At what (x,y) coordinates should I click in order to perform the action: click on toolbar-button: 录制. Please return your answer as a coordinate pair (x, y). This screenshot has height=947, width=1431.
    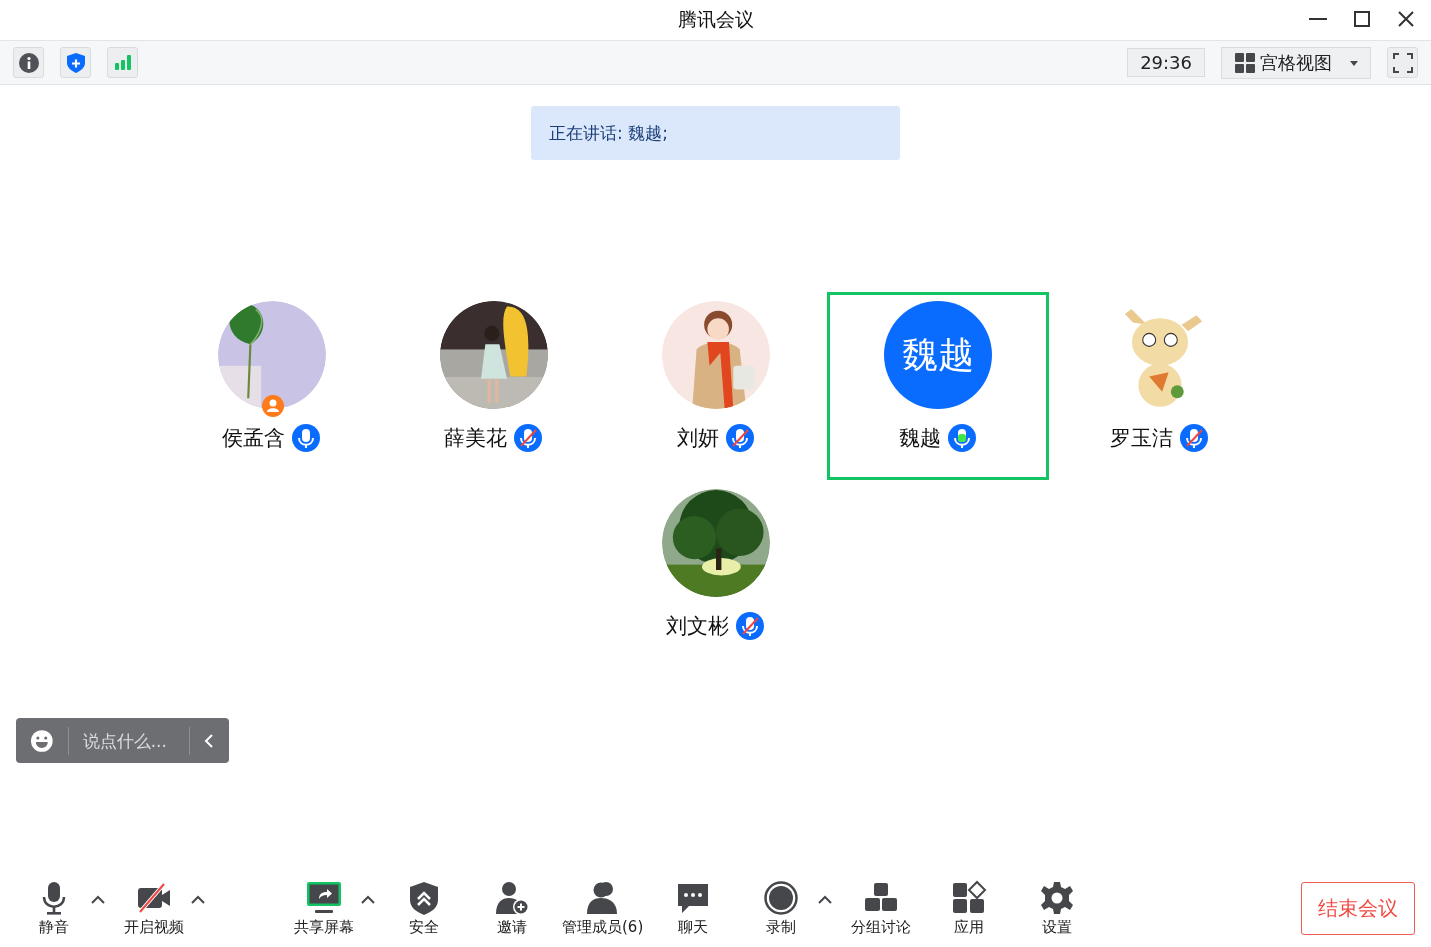
    Looking at the image, I should click on (781, 908).